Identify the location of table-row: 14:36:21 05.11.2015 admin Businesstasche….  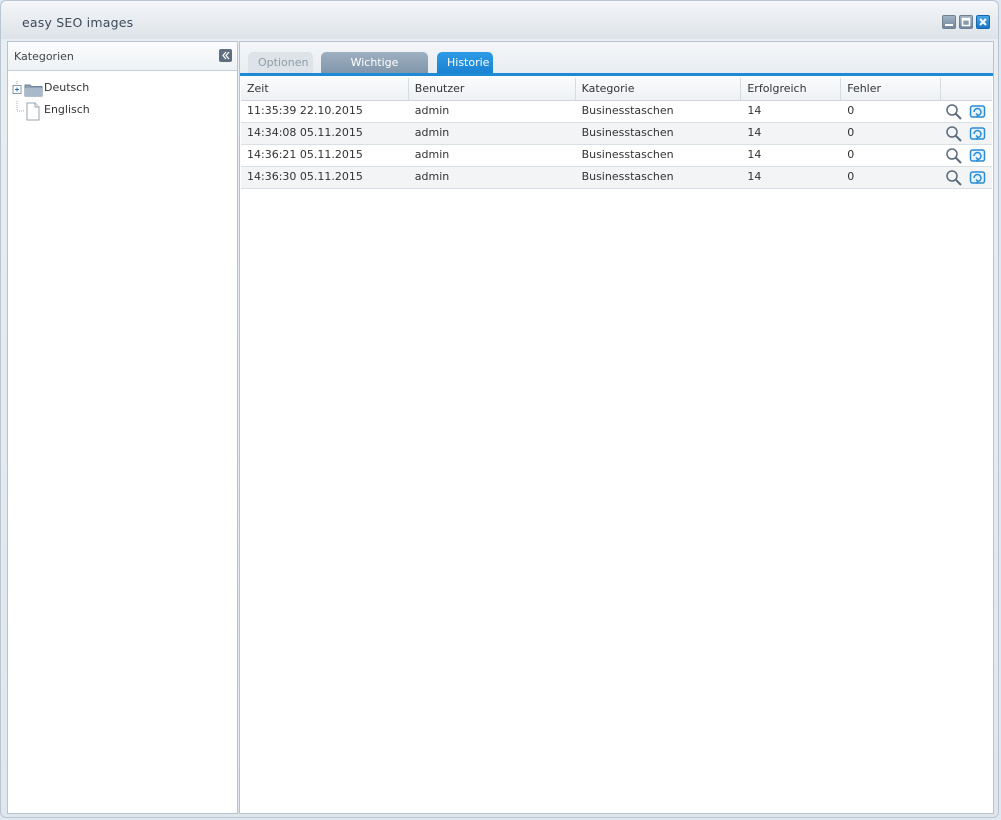
(616, 156).